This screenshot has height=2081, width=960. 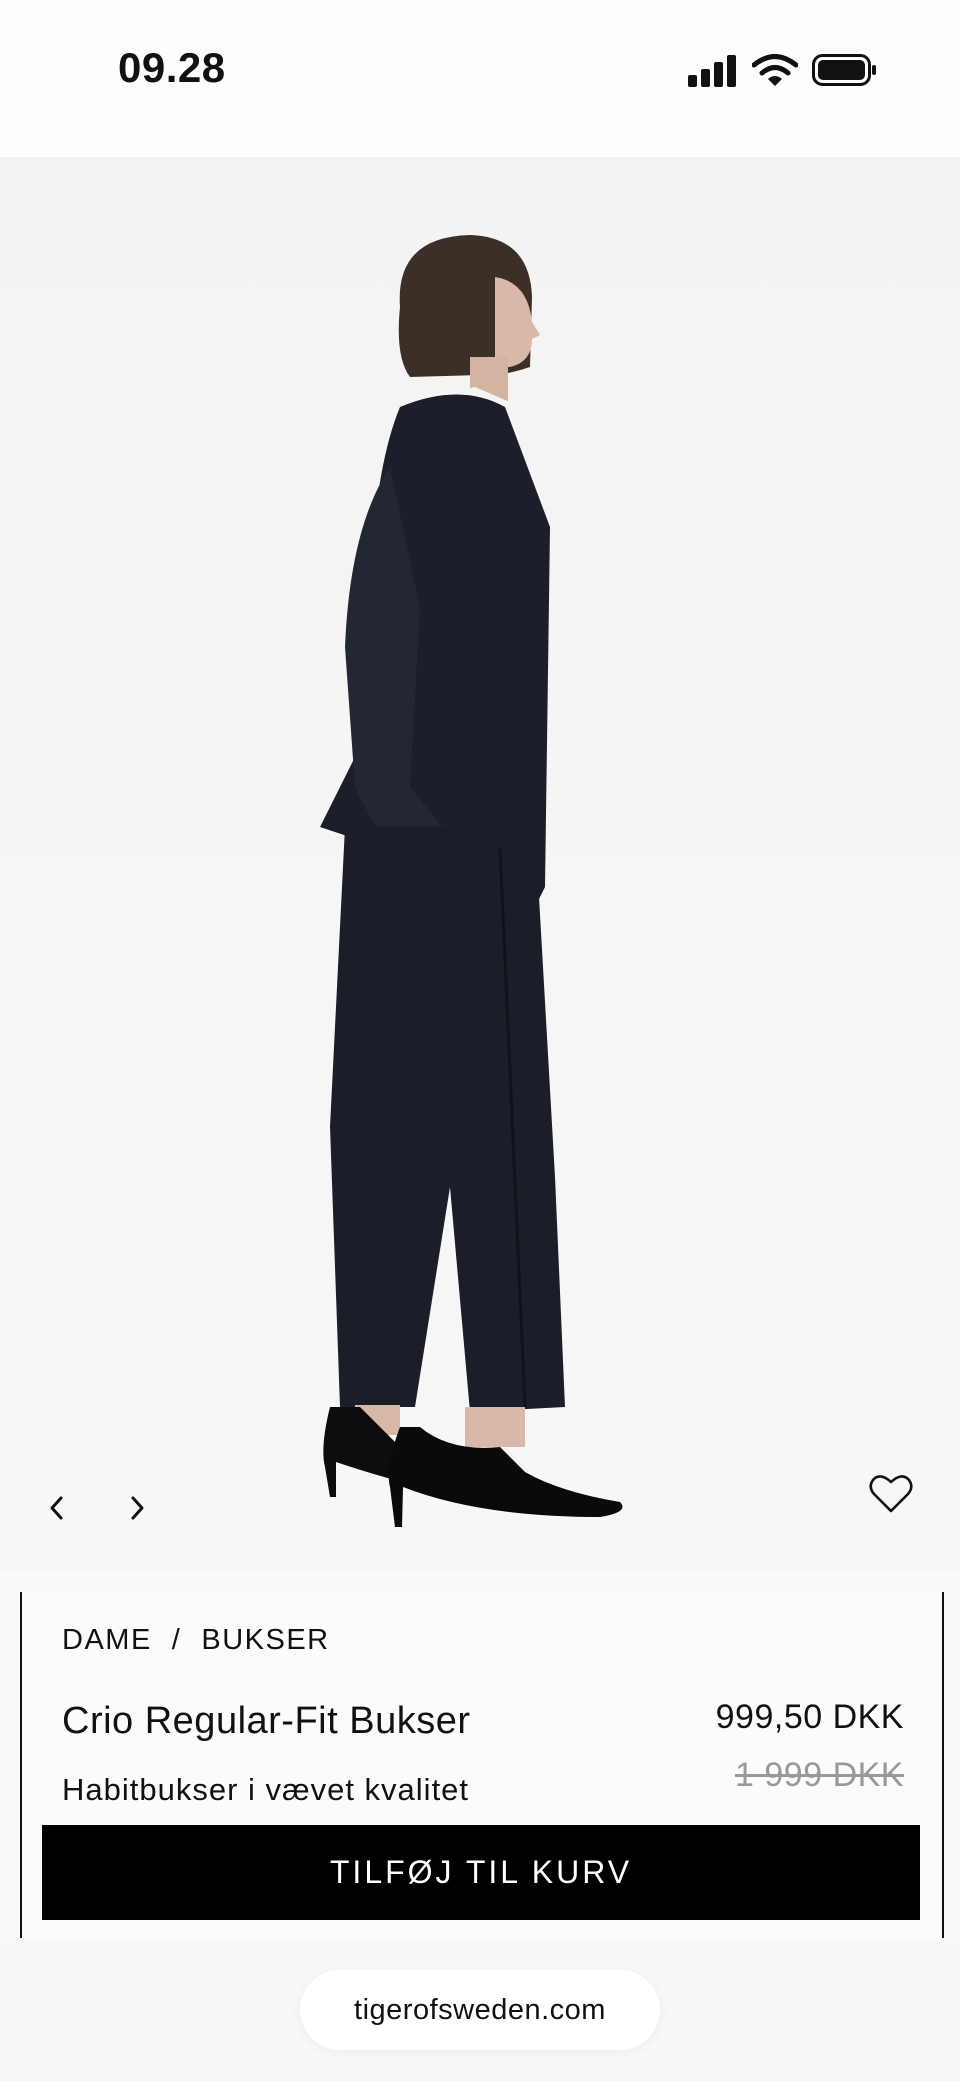 What do you see at coordinates (265, 1640) in the screenshot?
I see `breadcrumb-item-bukser: BUKSER` at bounding box center [265, 1640].